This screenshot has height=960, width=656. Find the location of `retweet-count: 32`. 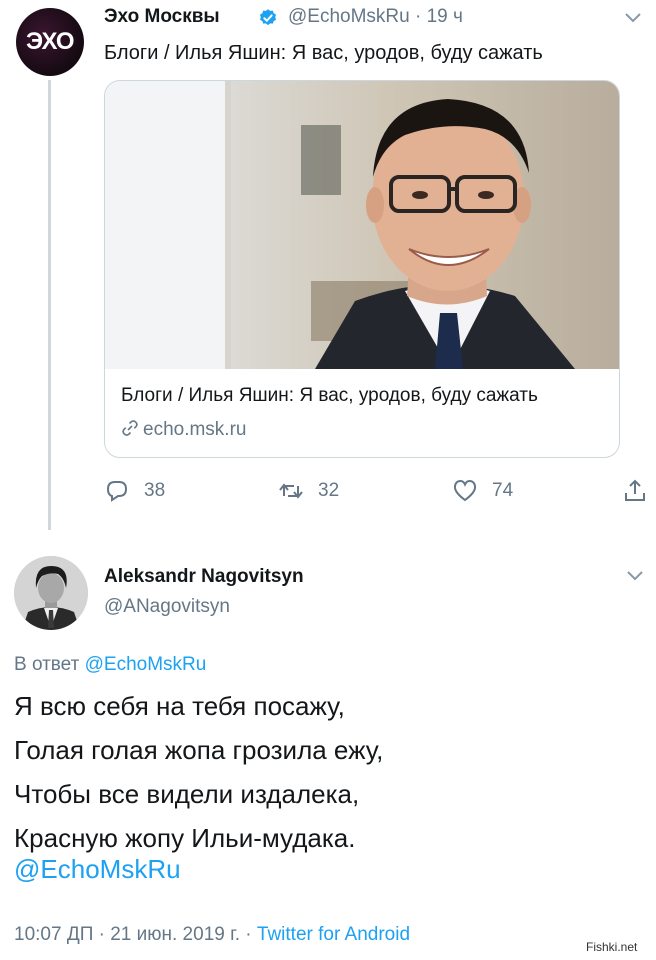

retweet-count: 32 is located at coordinates (329, 490).